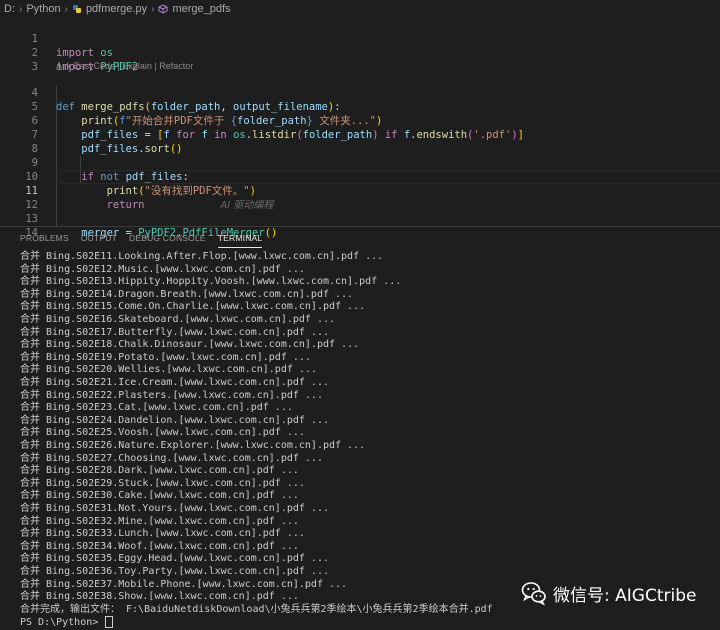  I want to click on terminal-prompt: PS D:\Python>, so click(62, 623).